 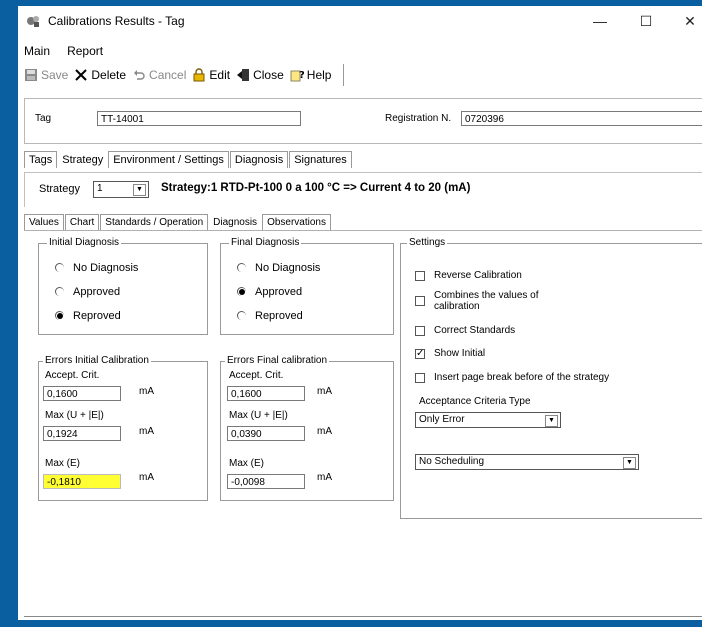 I want to click on acceptance-criteria-select: Only Error ▼, so click(x=488, y=420).